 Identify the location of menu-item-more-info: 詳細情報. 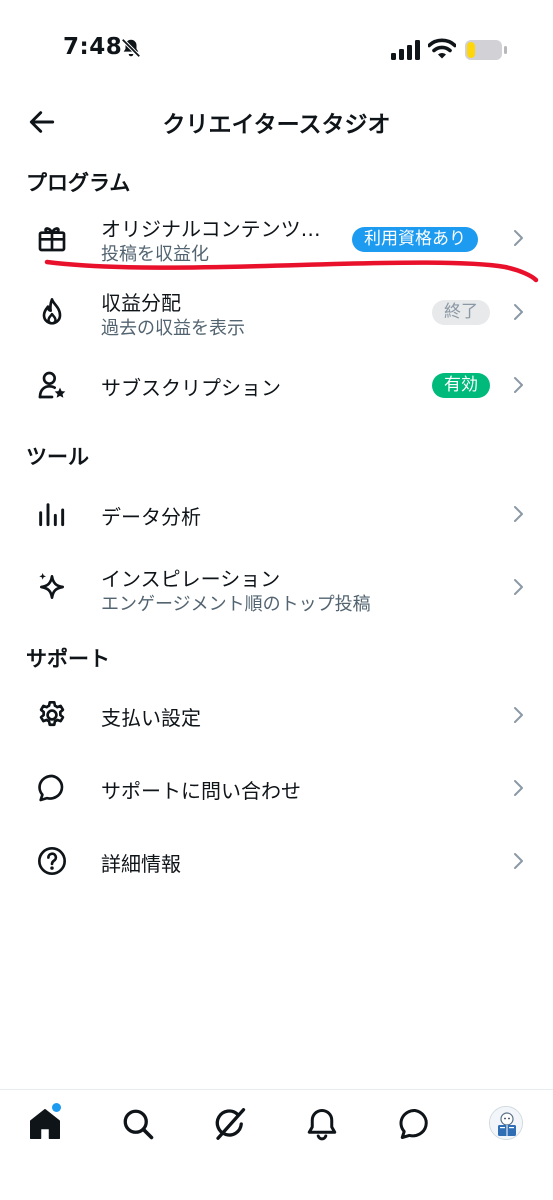
(276, 861).